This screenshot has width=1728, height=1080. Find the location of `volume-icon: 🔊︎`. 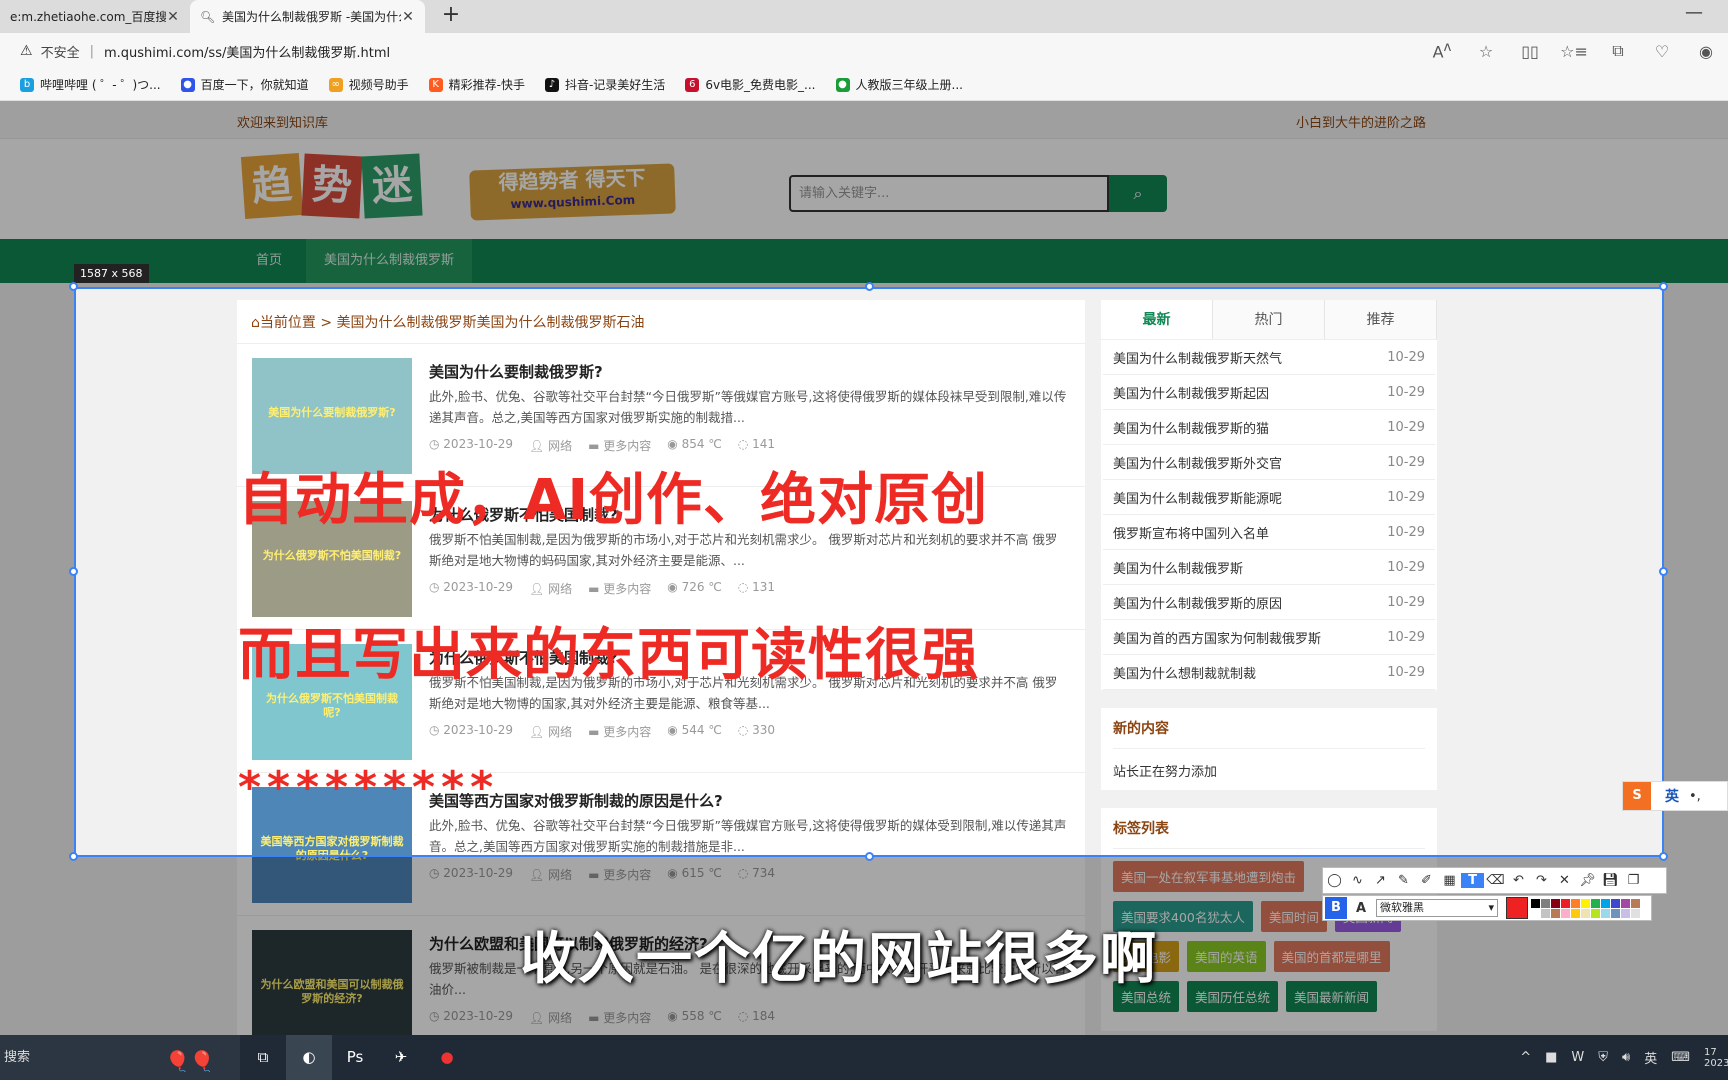

volume-icon: 🔊︎ is located at coordinates (1626, 1057).